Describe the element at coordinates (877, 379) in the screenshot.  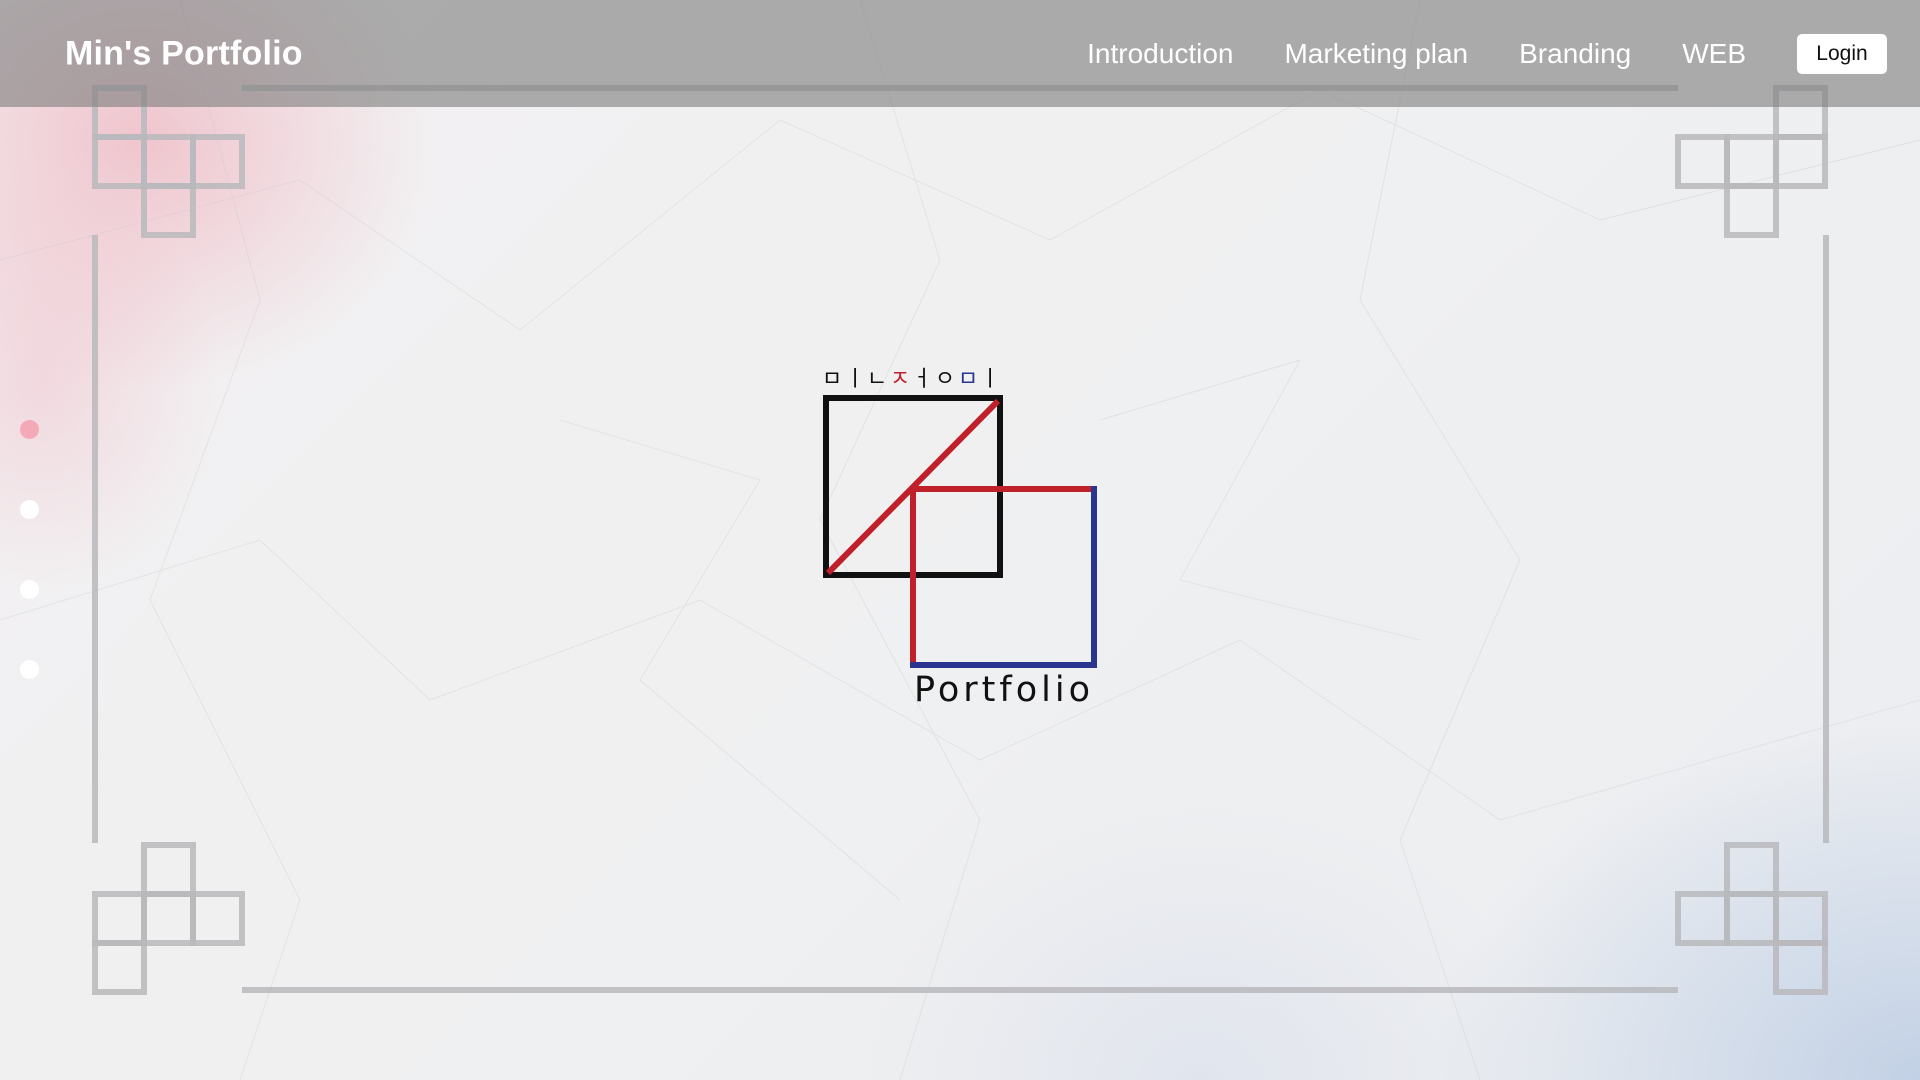
I see `logo-jamo-3: ㄴ` at that location.